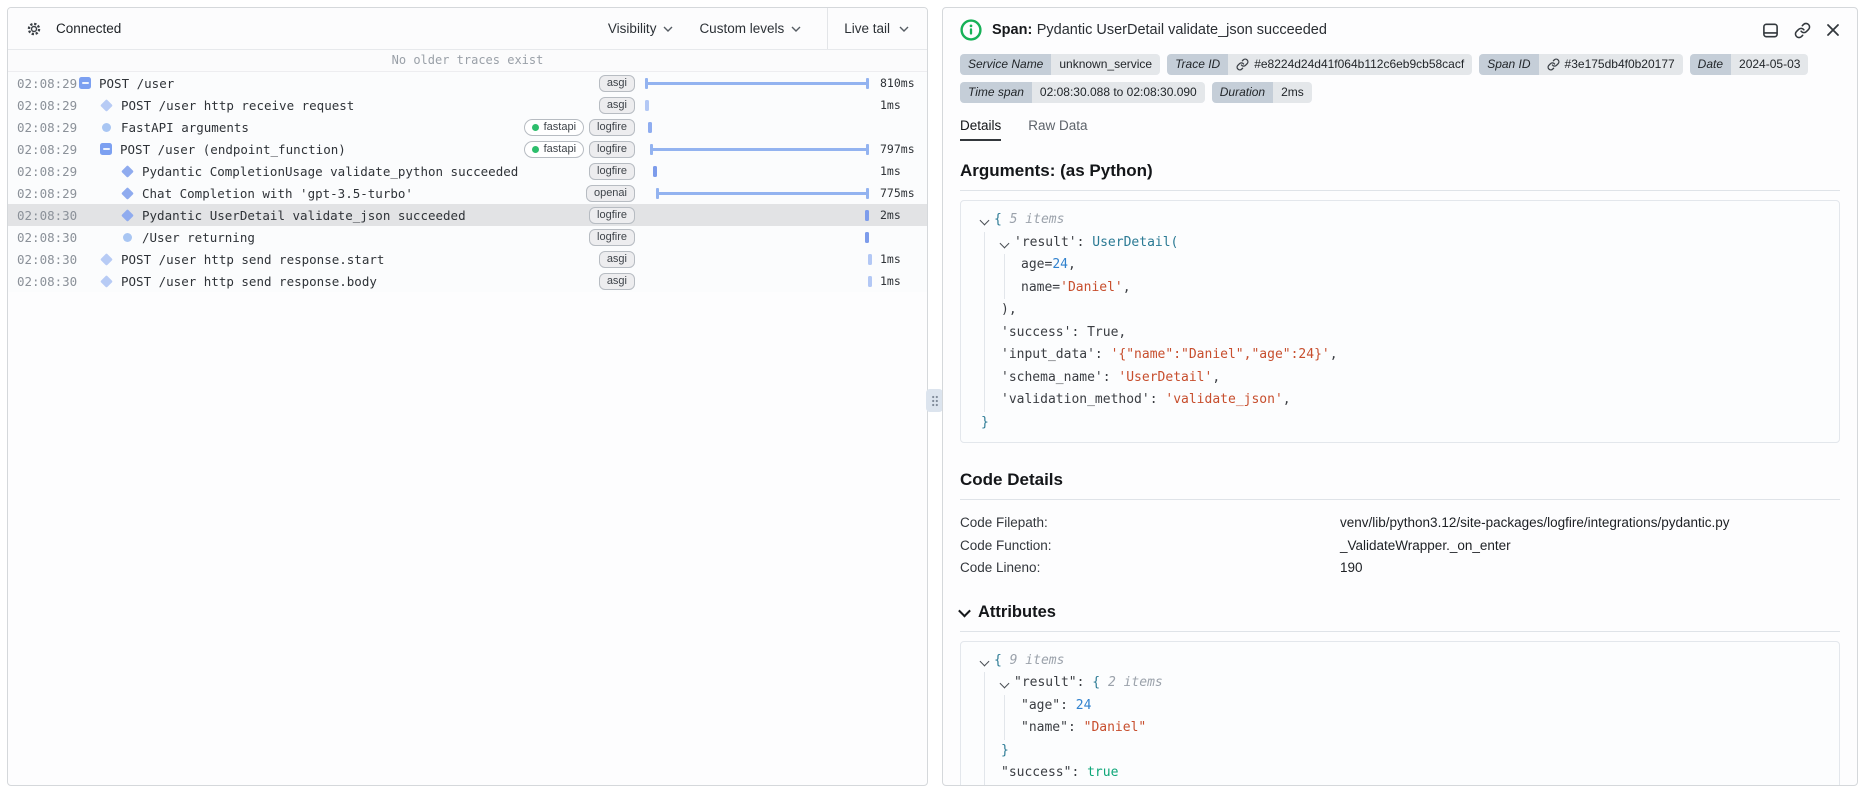  What do you see at coordinates (253, 259) in the screenshot?
I see `span-label: POST /user http send response.start` at bounding box center [253, 259].